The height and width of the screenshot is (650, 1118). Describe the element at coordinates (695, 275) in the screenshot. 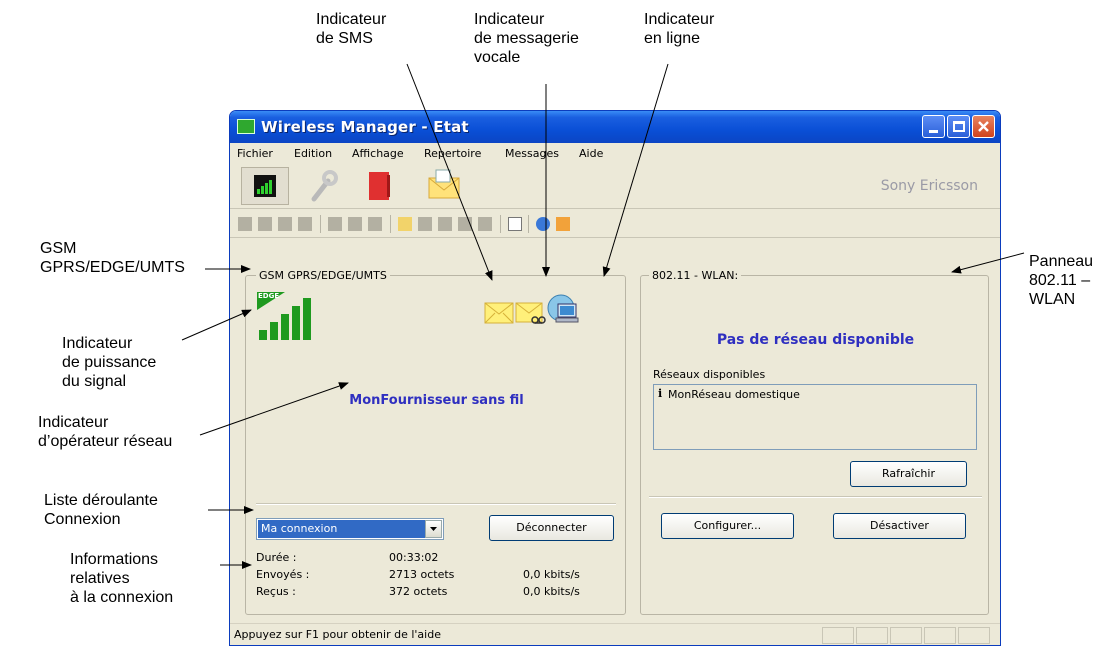

I see `wlan-panel-title: 802.11 - WLAN:` at that location.